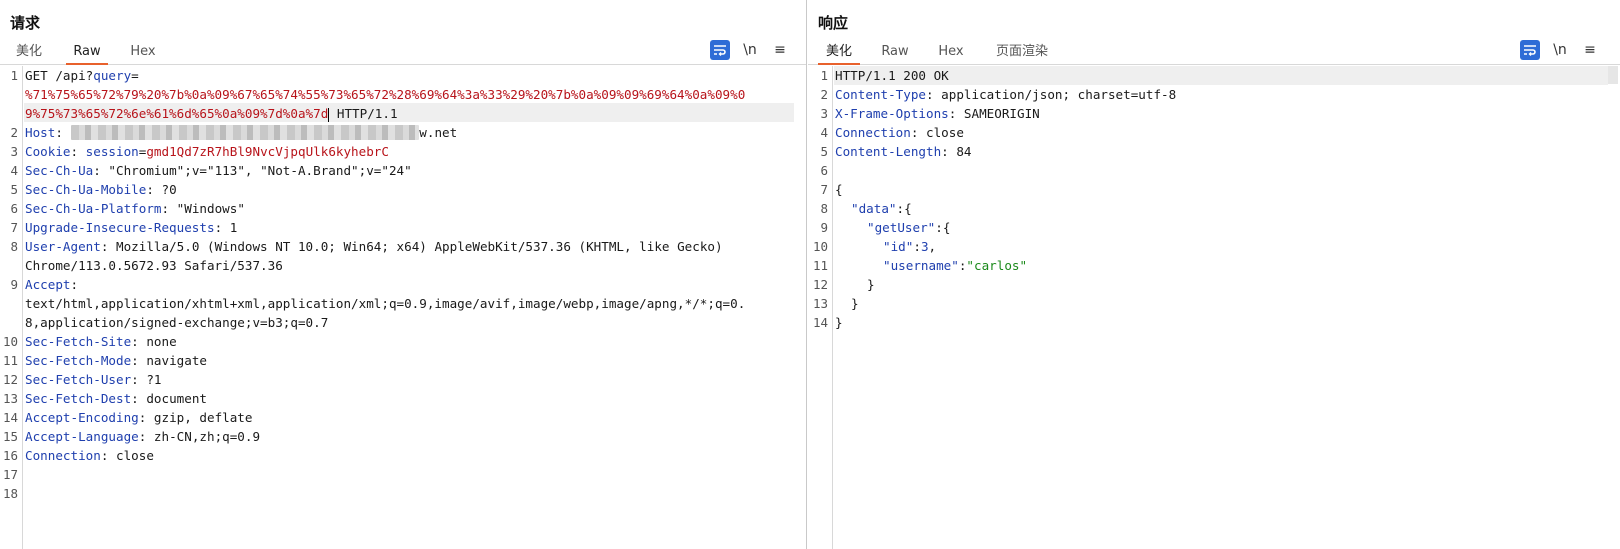 Image resolution: width=1620 pixels, height=549 pixels. I want to click on header-key: Accept-Encoding, so click(82, 417).